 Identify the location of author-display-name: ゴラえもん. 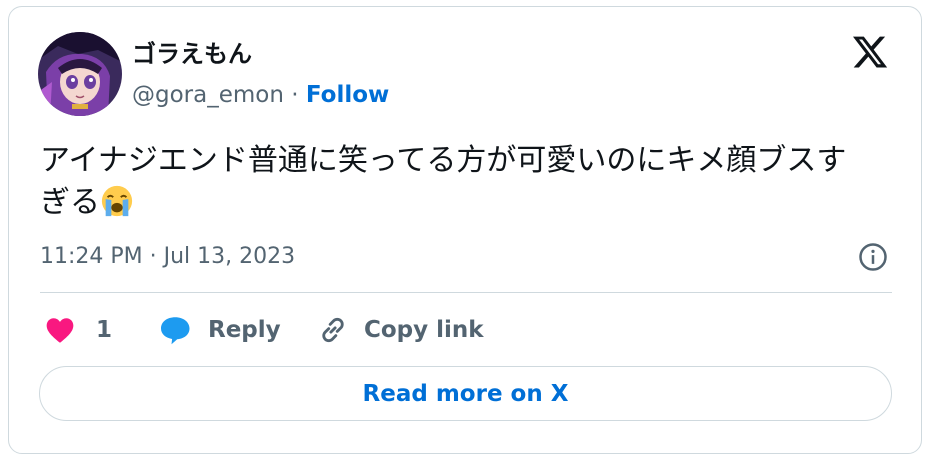
(192, 54).